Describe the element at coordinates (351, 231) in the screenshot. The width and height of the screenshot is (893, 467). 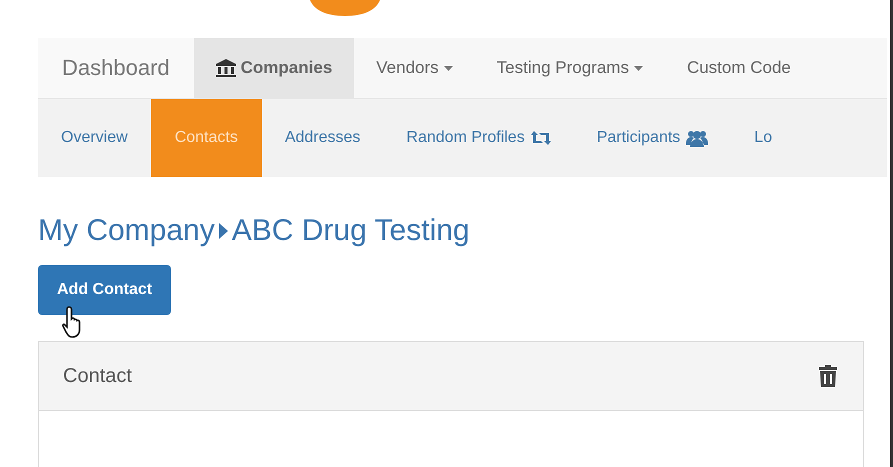
I see `page-title: ABC Drug Testing` at that location.